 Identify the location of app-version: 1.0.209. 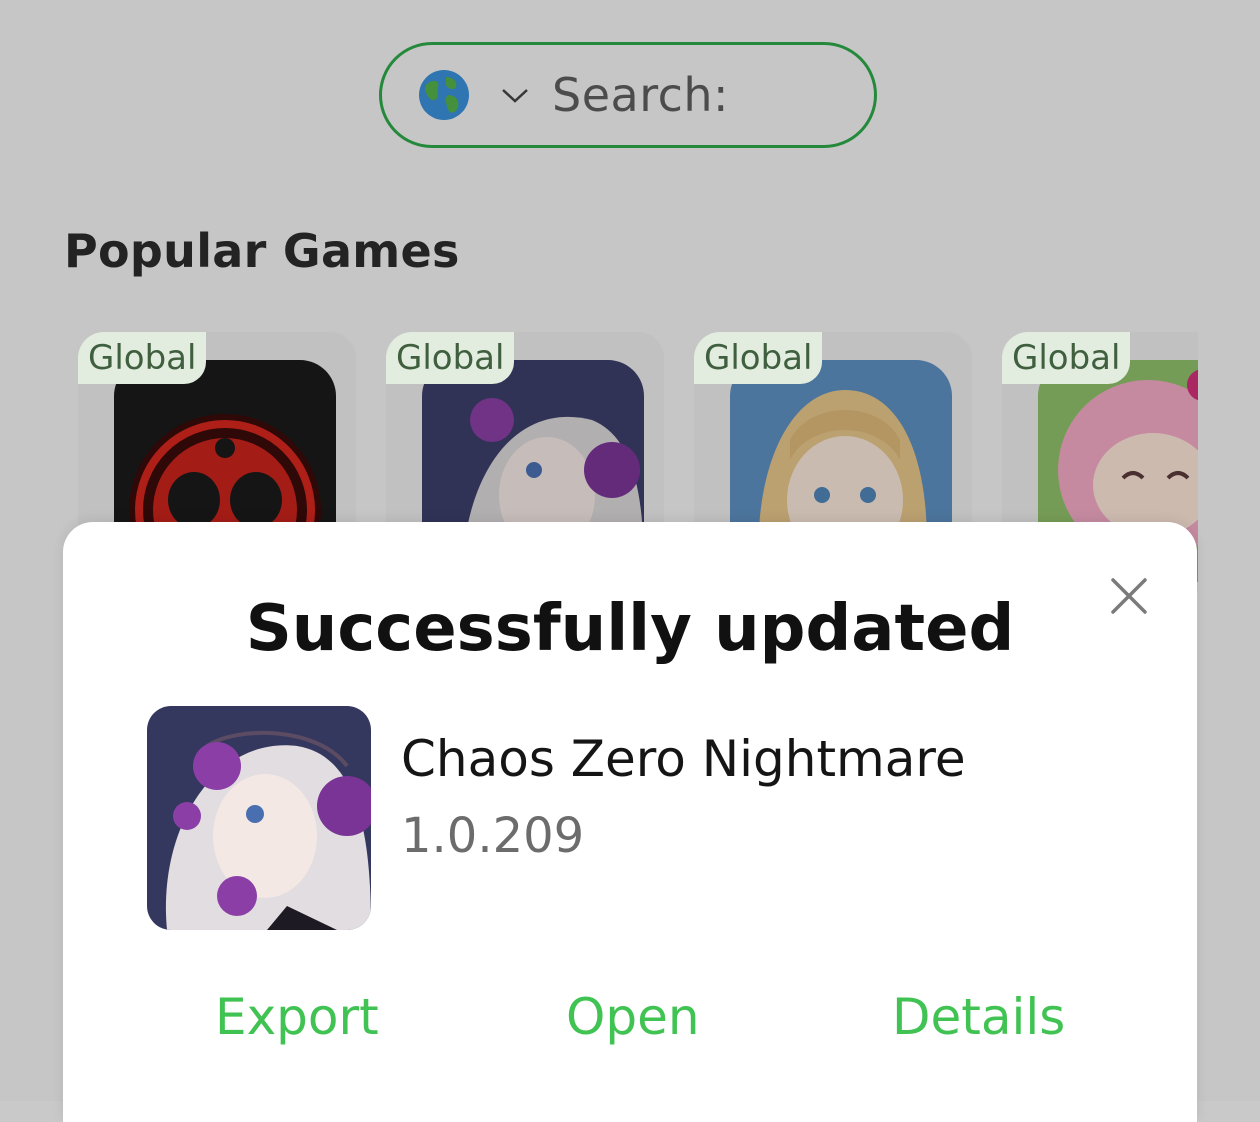
(493, 836).